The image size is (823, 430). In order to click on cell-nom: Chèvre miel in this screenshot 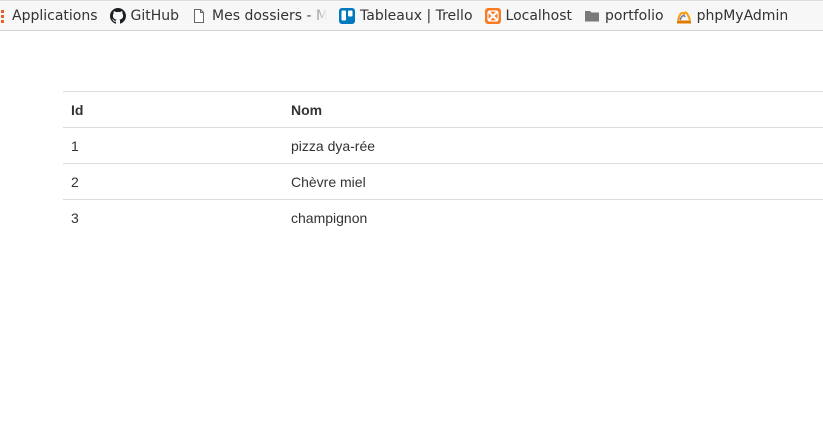, I will do `click(553, 181)`.